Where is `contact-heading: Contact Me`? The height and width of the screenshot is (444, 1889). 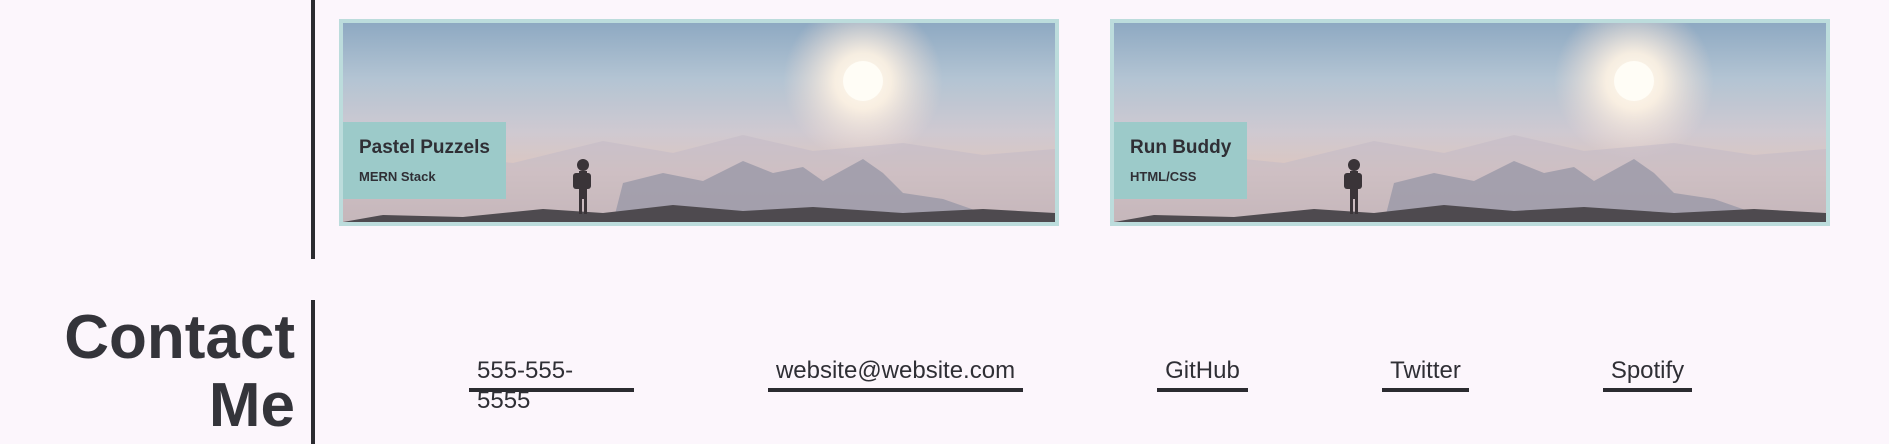 contact-heading: Contact Me is located at coordinates (179, 372).